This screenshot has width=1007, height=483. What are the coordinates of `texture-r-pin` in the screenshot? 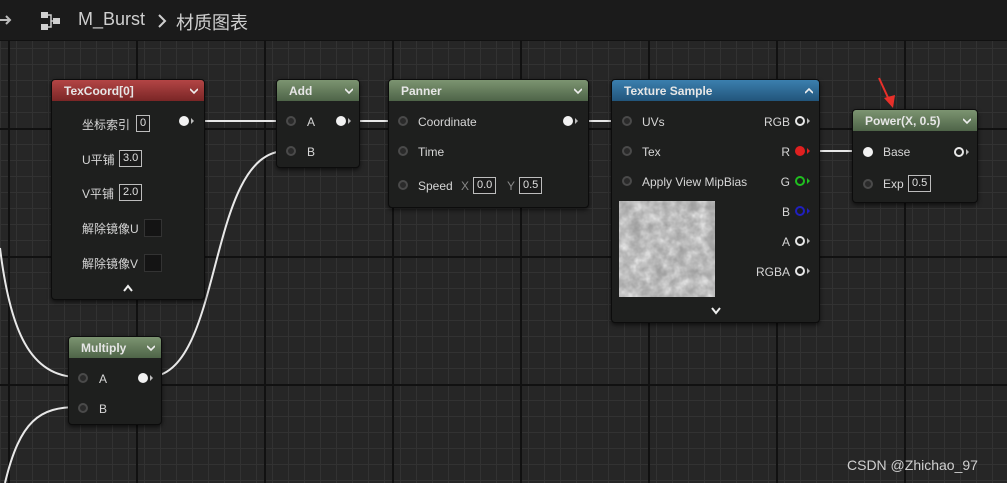 It's located at (800, 151).